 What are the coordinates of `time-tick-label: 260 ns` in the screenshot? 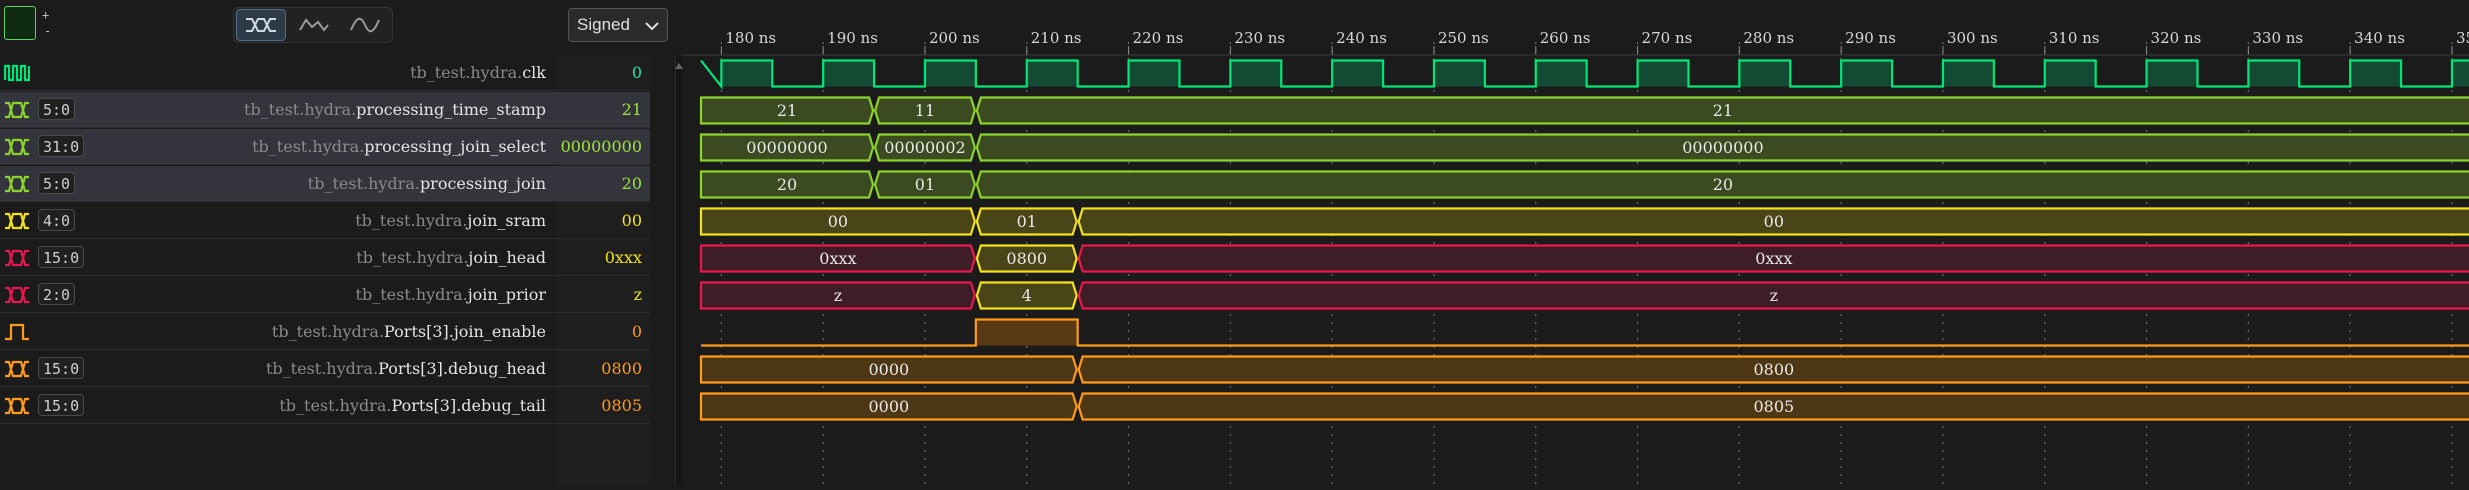 It's located at (1565, 38).